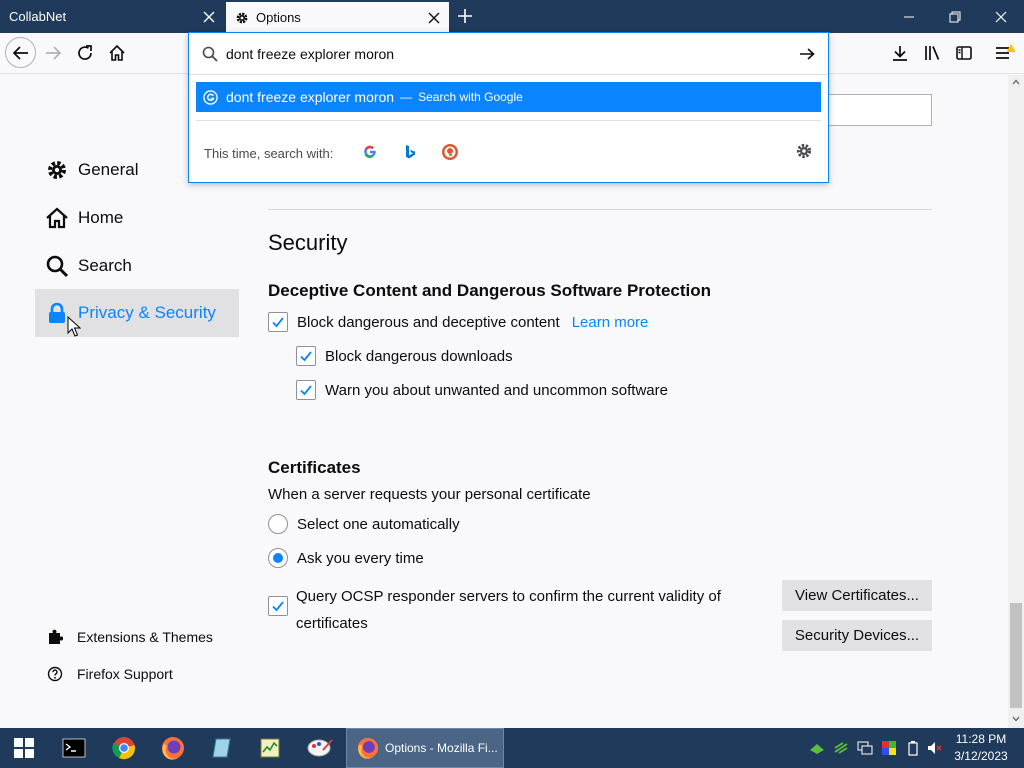  I want to click on forward-arrow-icon, so click(54, 53).